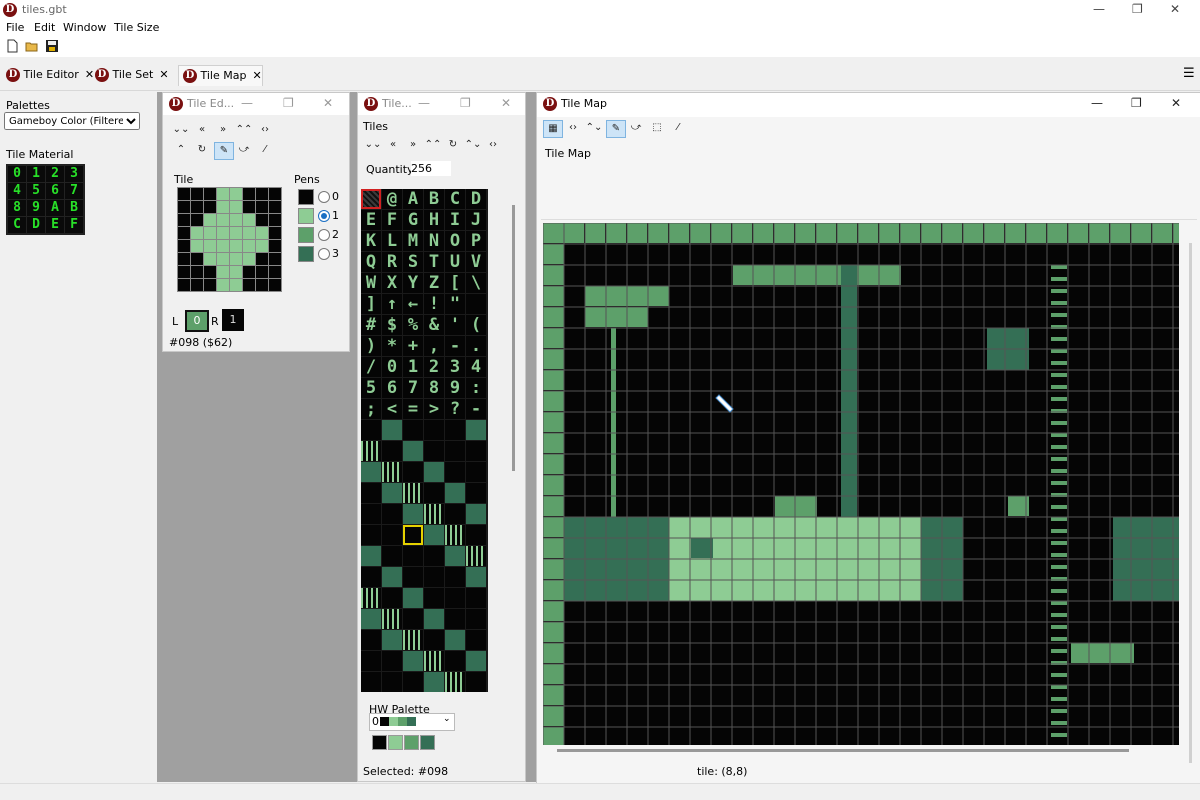 Image resolution: width=1200 pixels, height=800 pixels. What do you see at coordinates (434, 262) in the screenshot?
I see `tileset-tile: T` at bounding box center [434, 262].